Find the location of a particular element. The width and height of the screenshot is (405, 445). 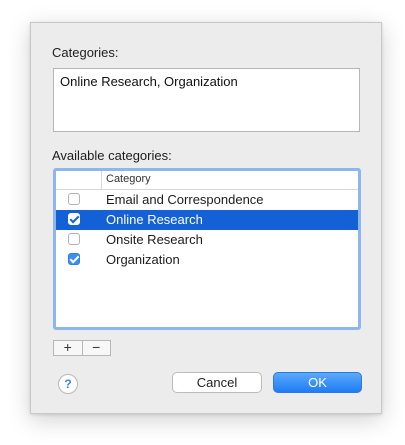

categories-field: Online Research, Organization is located at coordinates (206, 100).